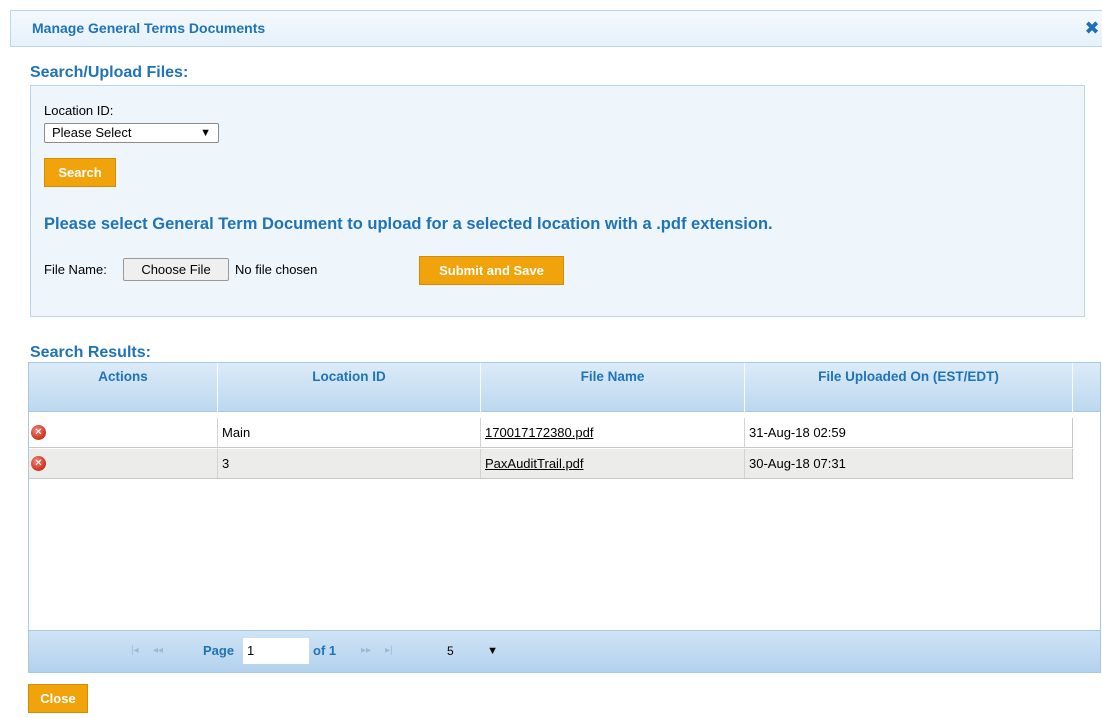 The height and width of the screenshot is (718, 1102). Describe the element at coordinates (797, 432) in the screenshot. I see `uploaded-on-cell: 31-Aug-18 02:59` at that location.